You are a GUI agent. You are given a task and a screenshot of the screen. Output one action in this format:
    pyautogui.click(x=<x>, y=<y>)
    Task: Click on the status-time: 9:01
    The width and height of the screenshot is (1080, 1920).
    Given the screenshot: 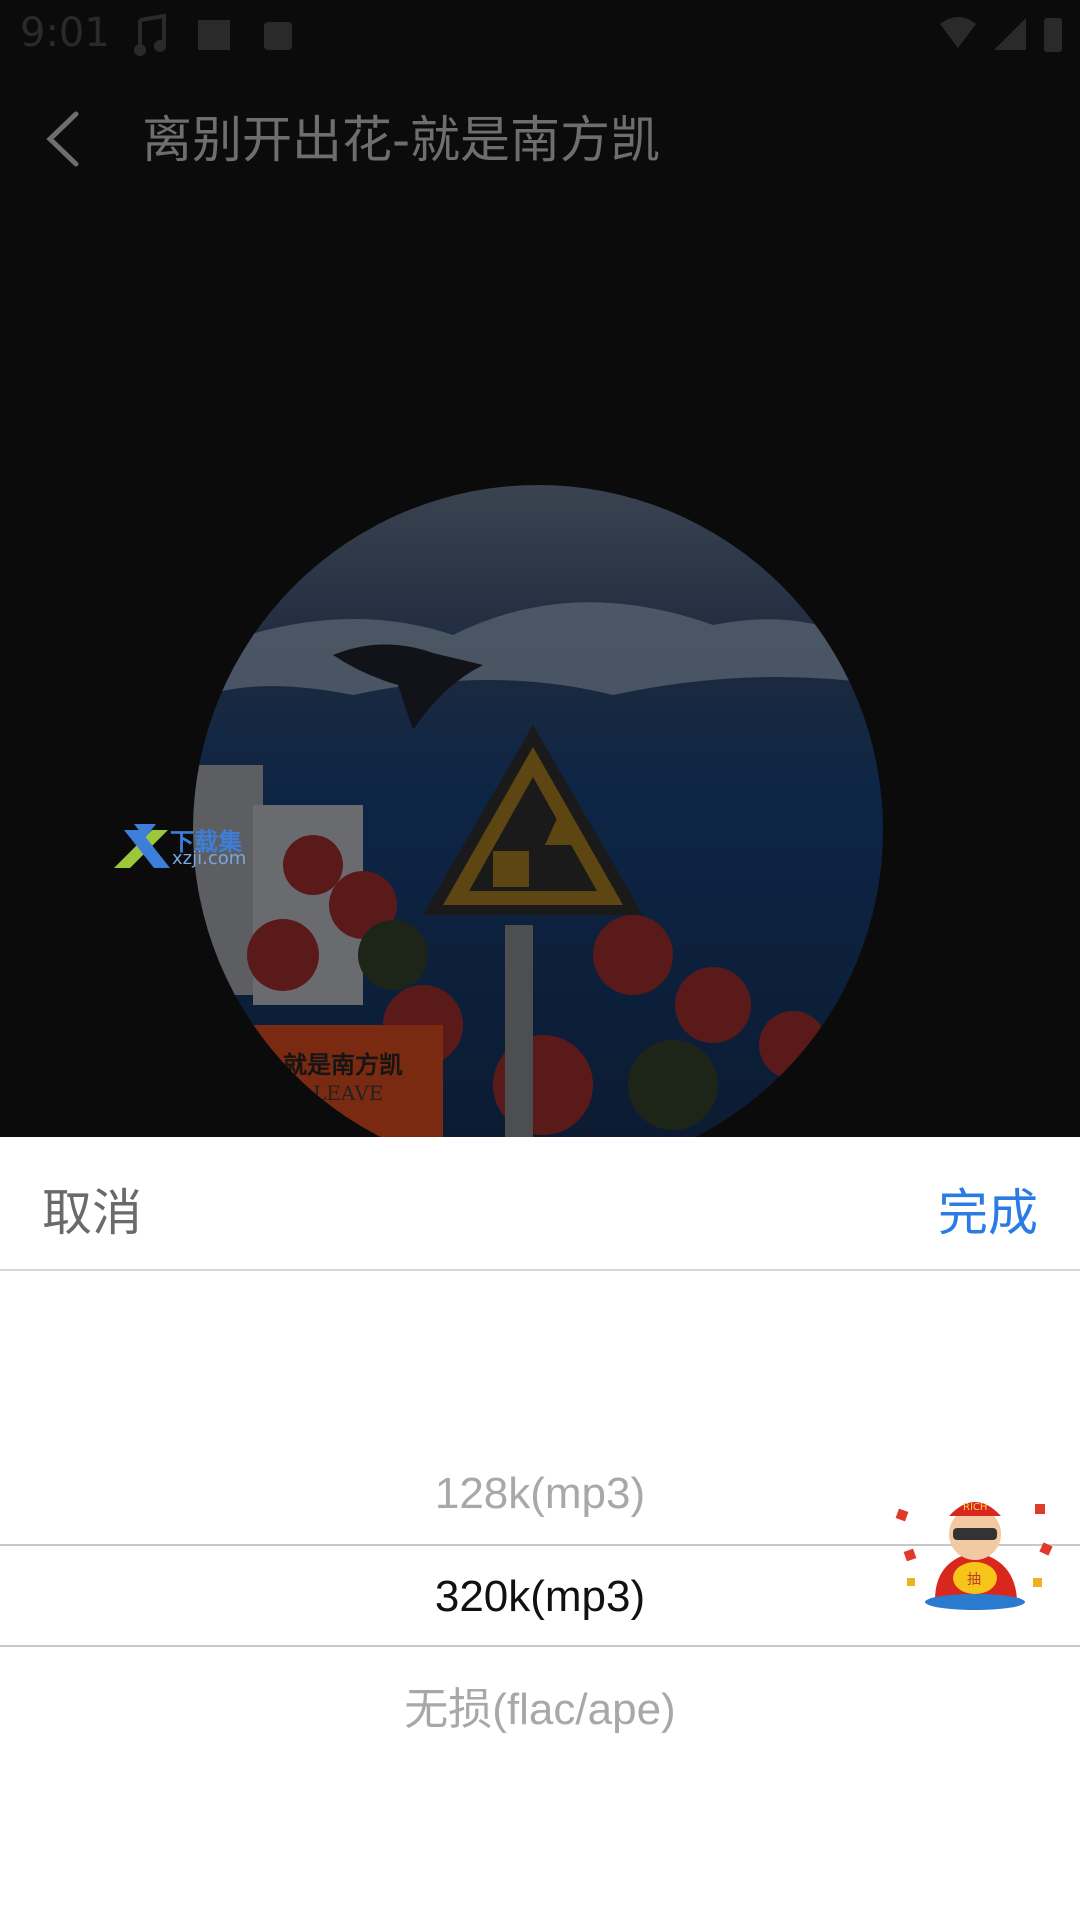 What is the action you would take?
    pyautogui.click(x=65, y=33)
    